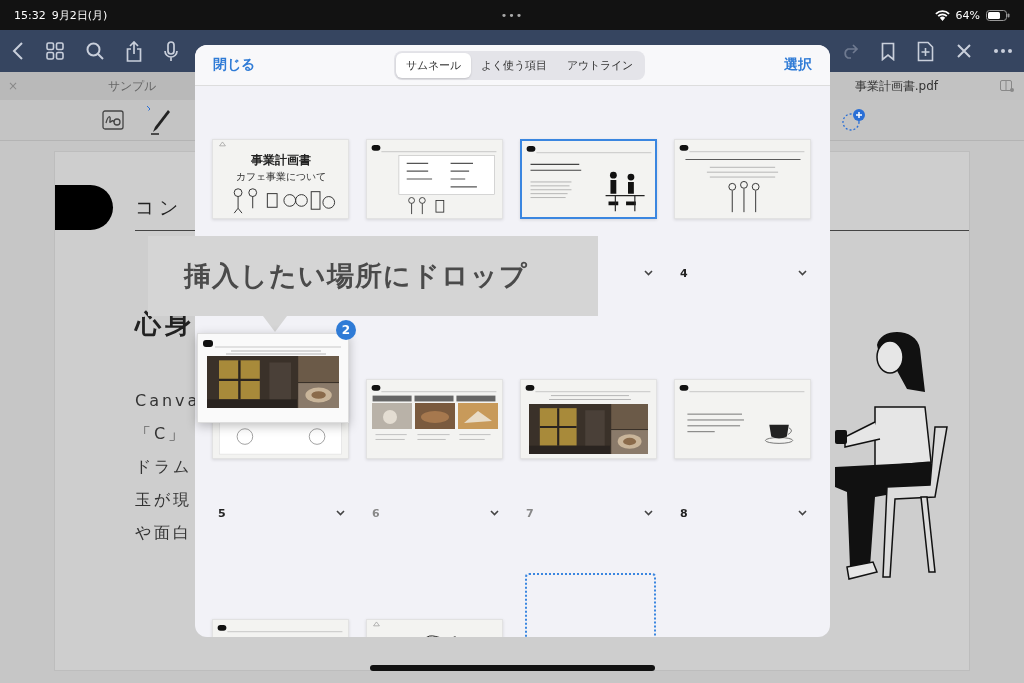  I want to click on page-thumbnail: 事業計画書 カフェ事業について, so click(280, 179).